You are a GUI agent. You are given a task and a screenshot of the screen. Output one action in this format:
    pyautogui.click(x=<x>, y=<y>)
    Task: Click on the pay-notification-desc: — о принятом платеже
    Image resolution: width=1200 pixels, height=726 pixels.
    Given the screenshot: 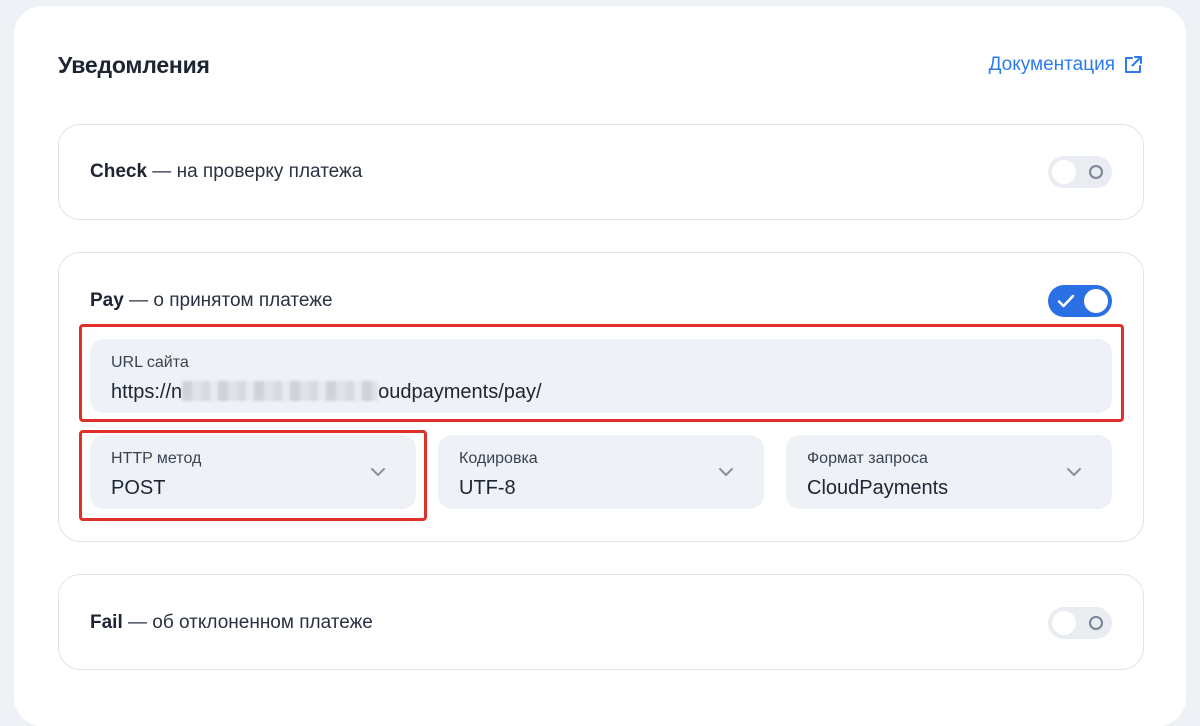 What is the action you would take?
    pyautogui.click(x=228, y=300)
    